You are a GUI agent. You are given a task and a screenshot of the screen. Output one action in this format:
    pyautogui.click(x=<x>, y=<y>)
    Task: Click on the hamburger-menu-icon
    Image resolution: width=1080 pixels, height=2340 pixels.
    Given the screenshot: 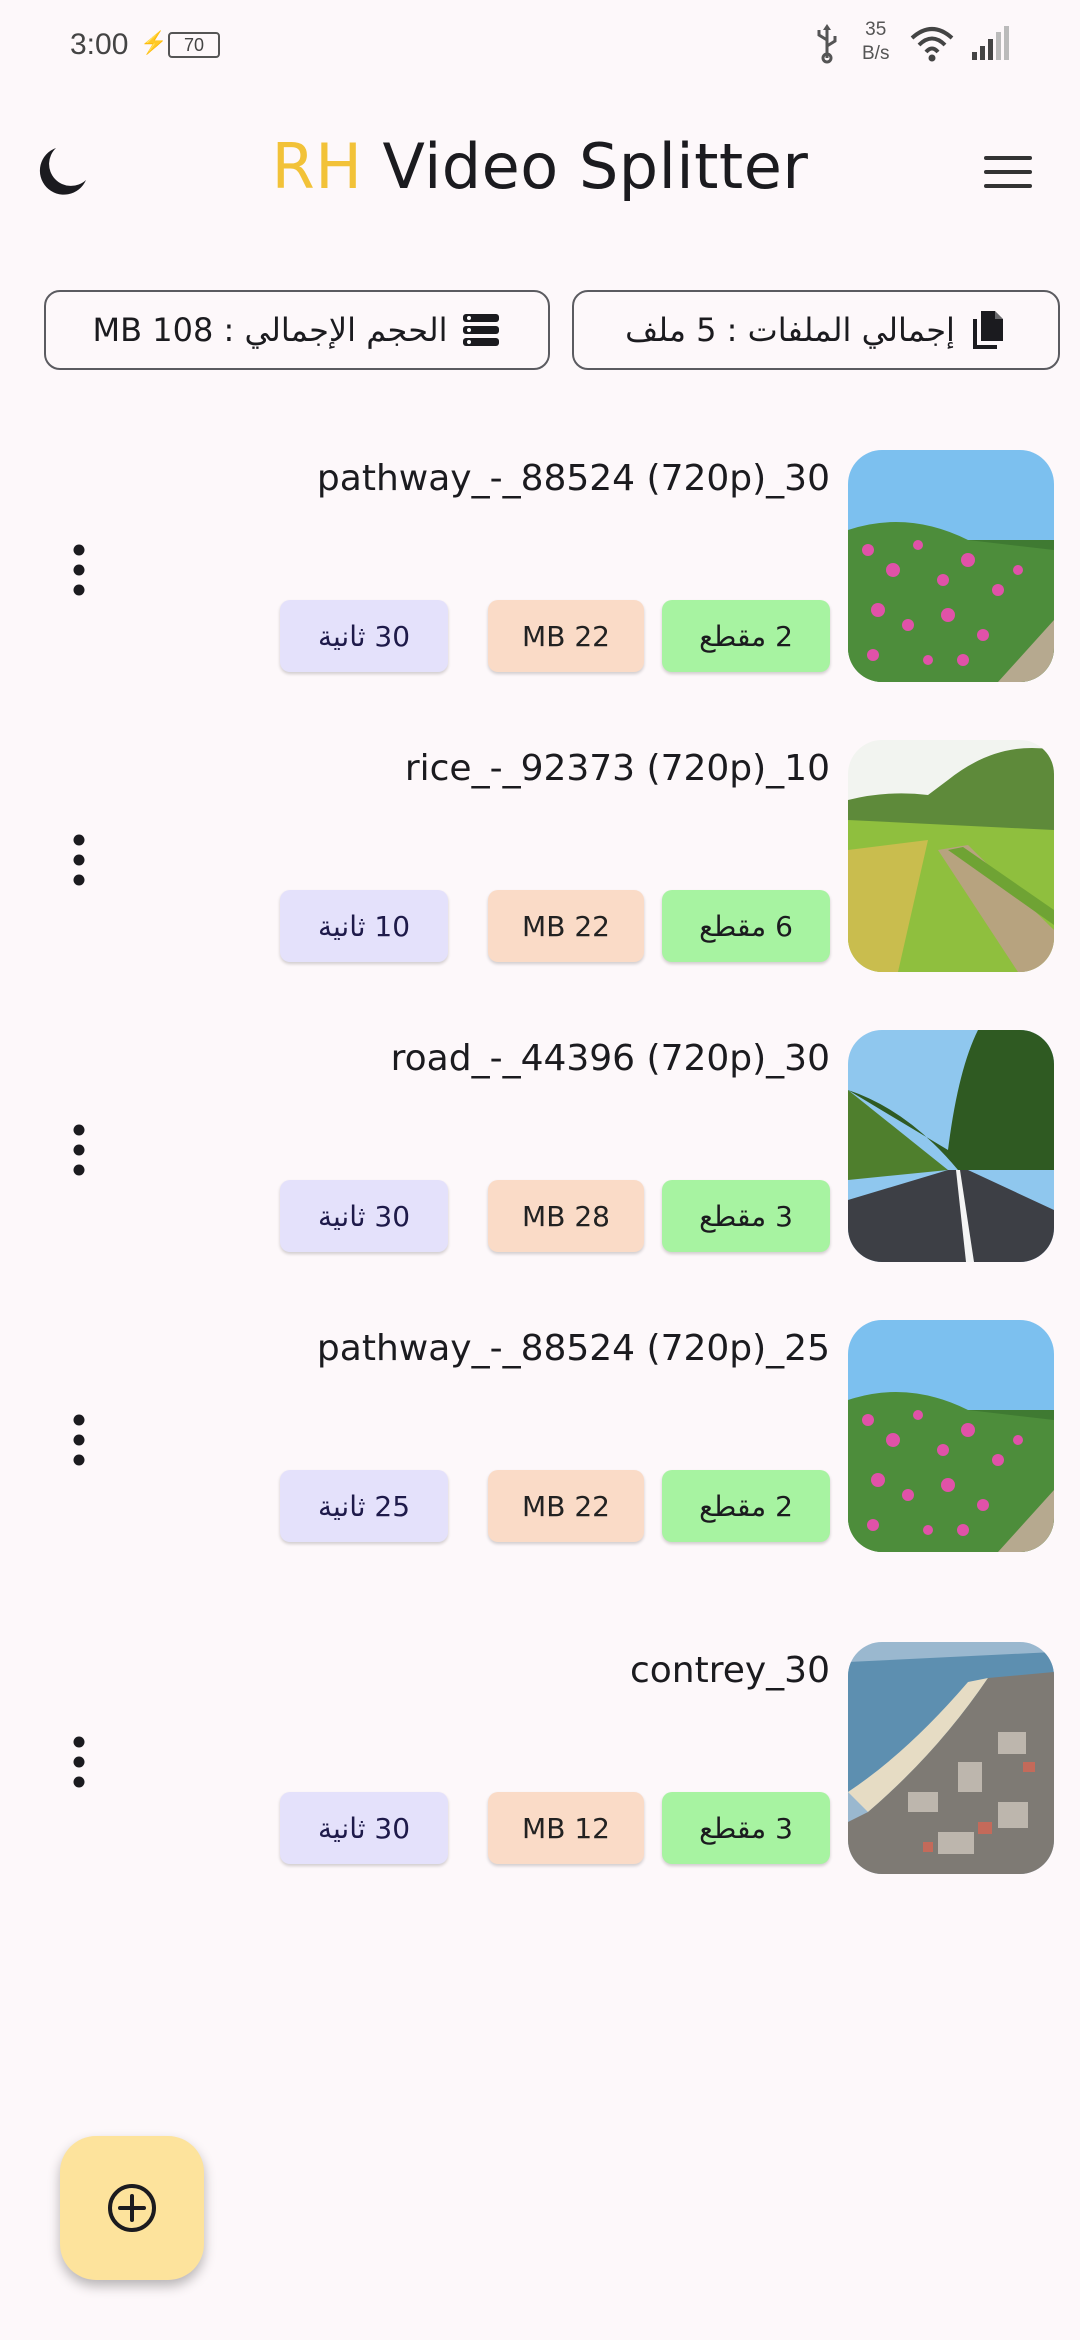 What is the action you would take?
    pyautogui.click(x=1008, y=172)
    